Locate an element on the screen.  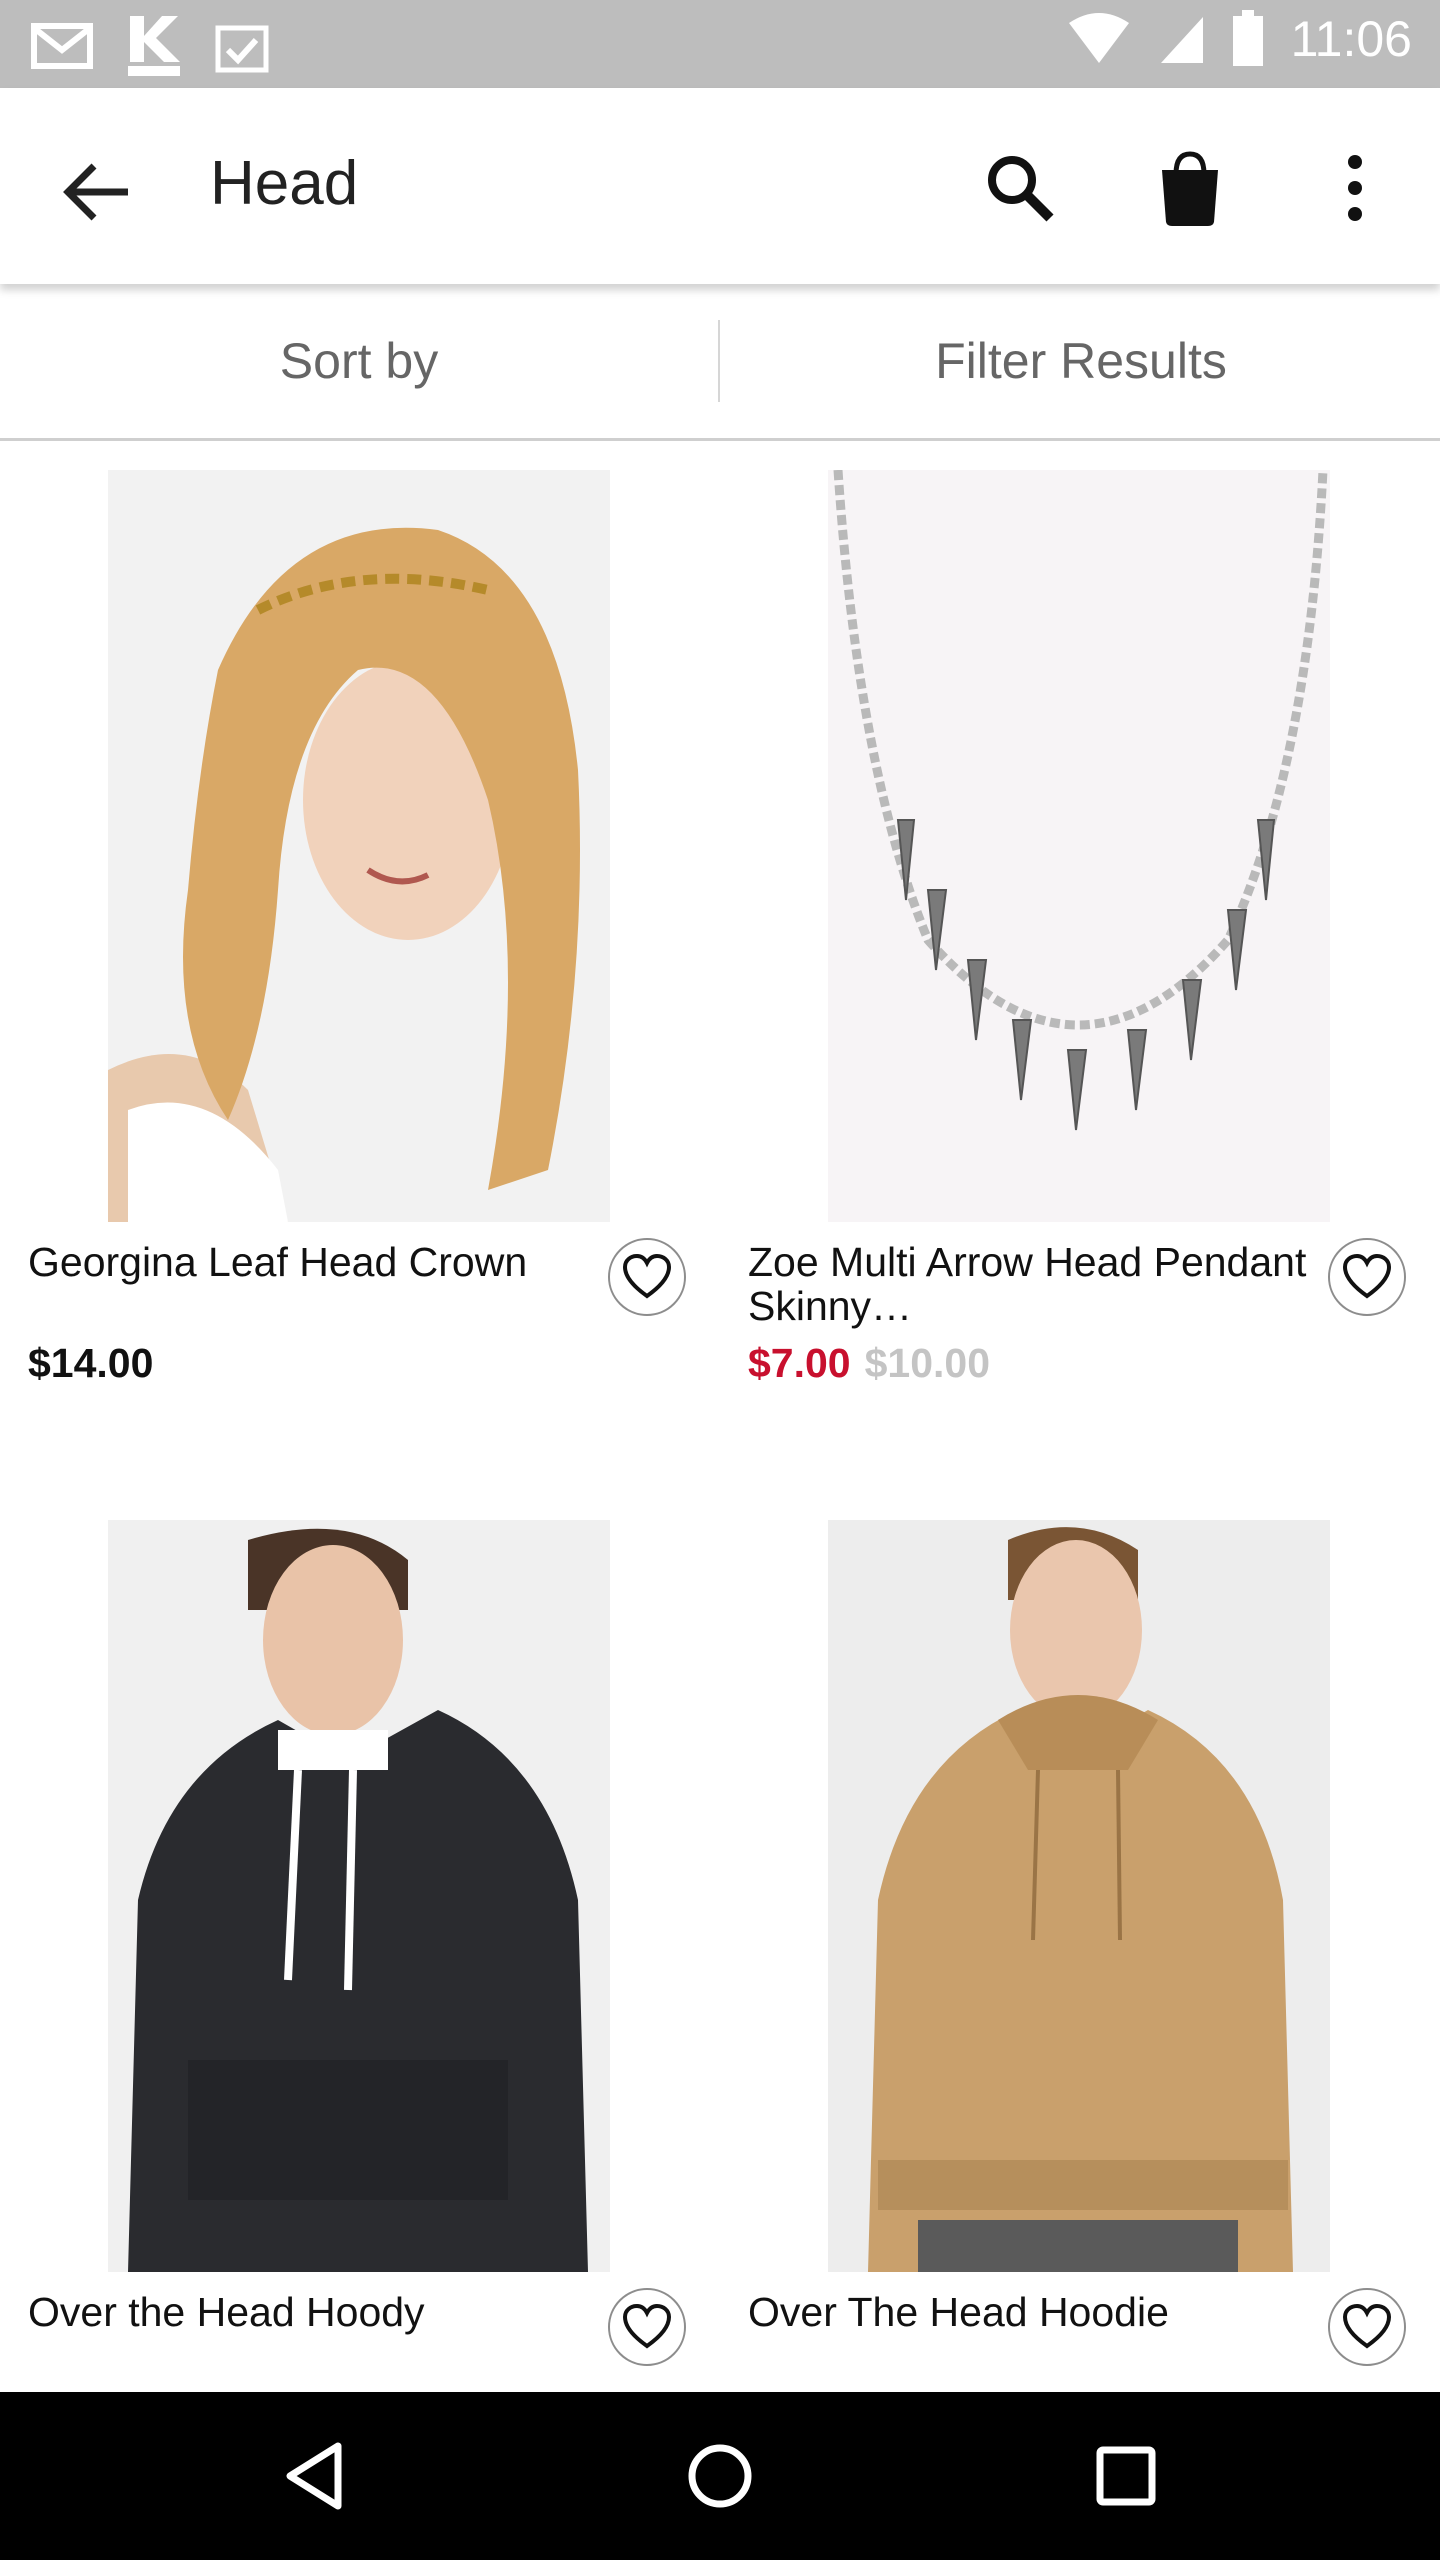
back-arrow-icon is located at coordinates (95, 192).